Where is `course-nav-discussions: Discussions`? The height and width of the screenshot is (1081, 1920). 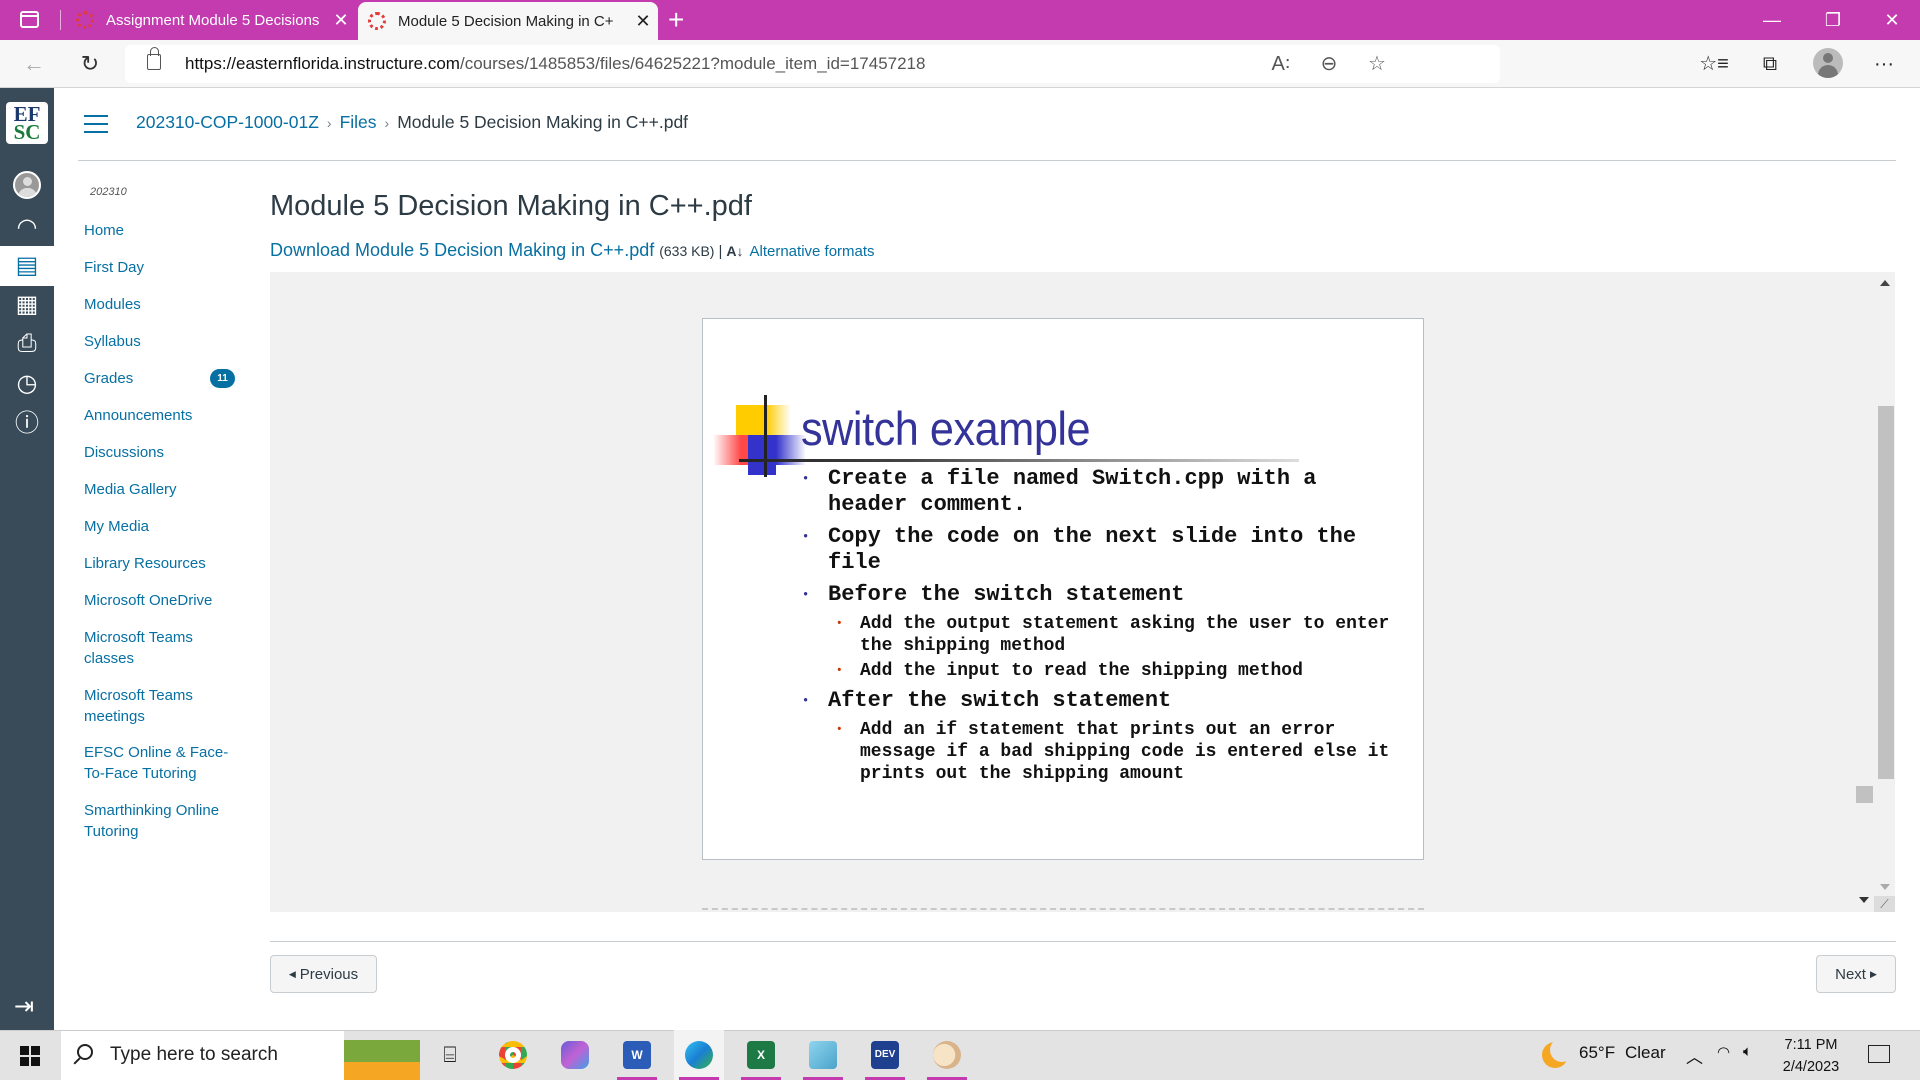
course-nav-discussions: Discussions is located at coordinates (164, 452).